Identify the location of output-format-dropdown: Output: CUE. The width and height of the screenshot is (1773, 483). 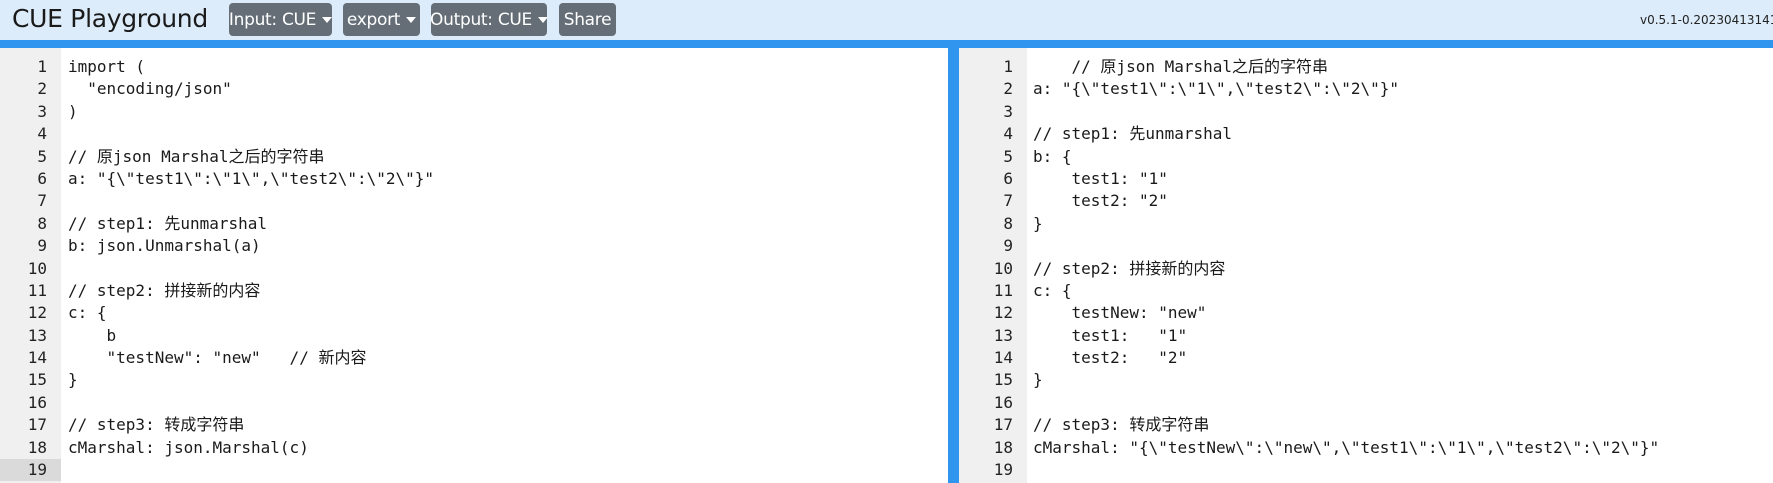
(489, 19).